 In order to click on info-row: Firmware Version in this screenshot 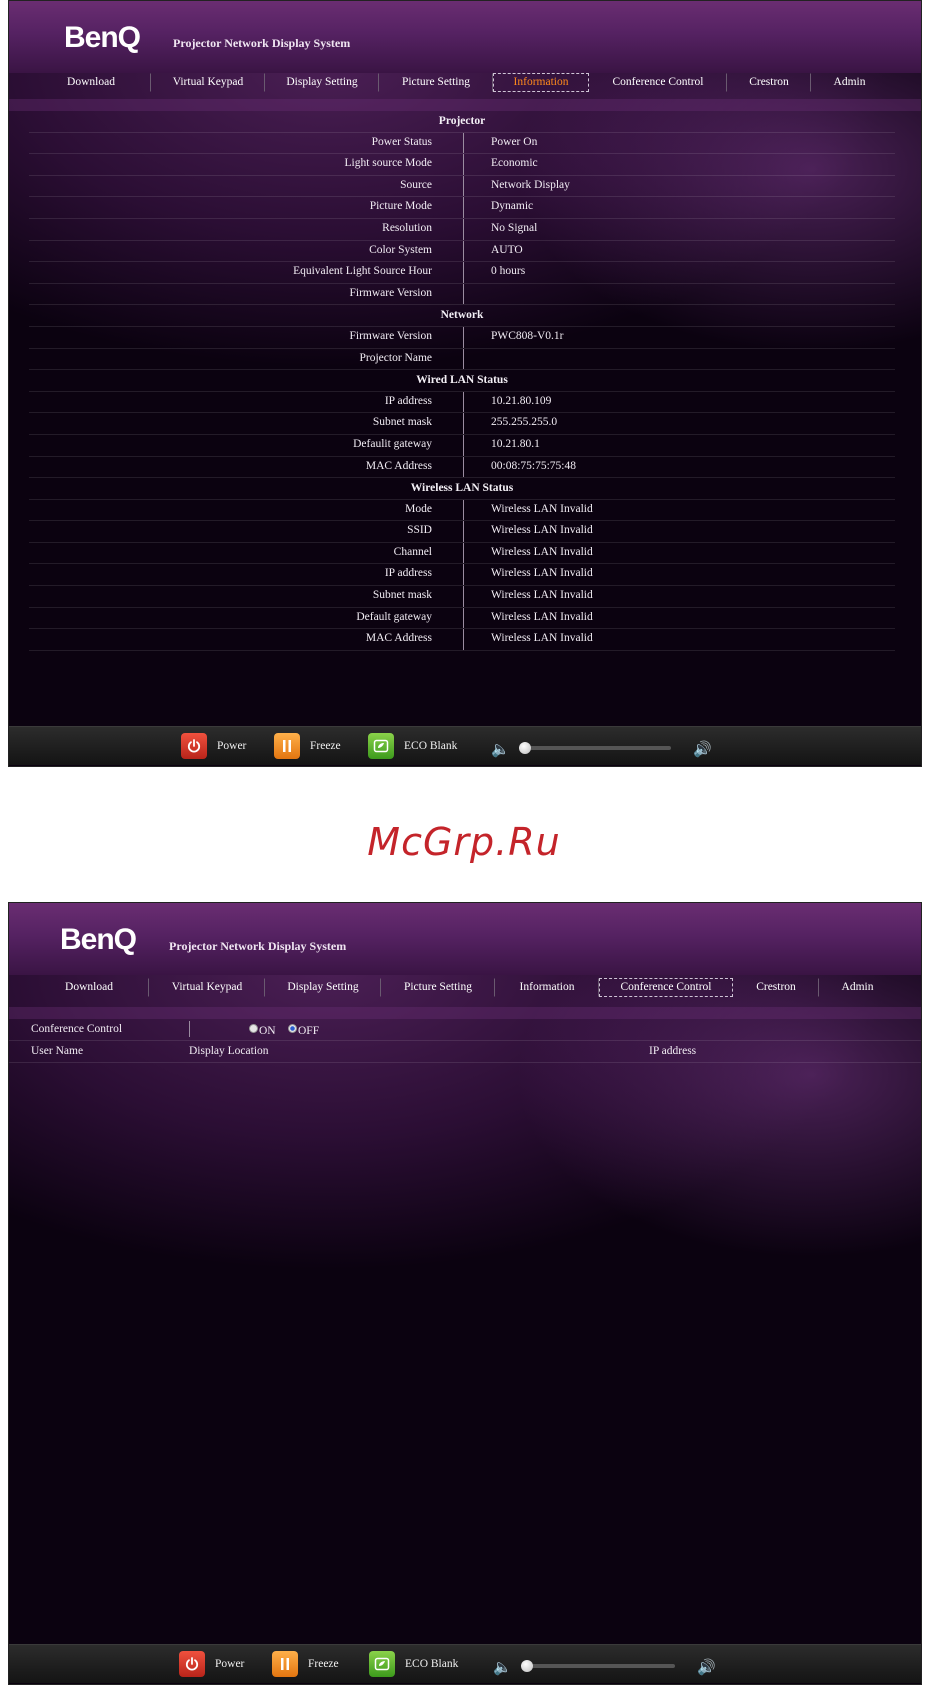, I will do `click(462, 294)`.